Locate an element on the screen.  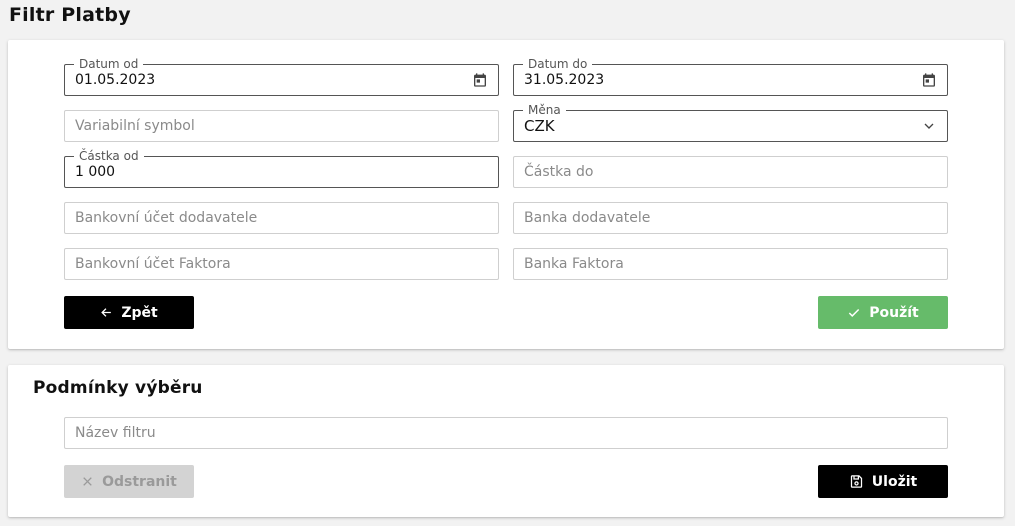
back-button-label: Zpět is located at coordinates (139, 312).